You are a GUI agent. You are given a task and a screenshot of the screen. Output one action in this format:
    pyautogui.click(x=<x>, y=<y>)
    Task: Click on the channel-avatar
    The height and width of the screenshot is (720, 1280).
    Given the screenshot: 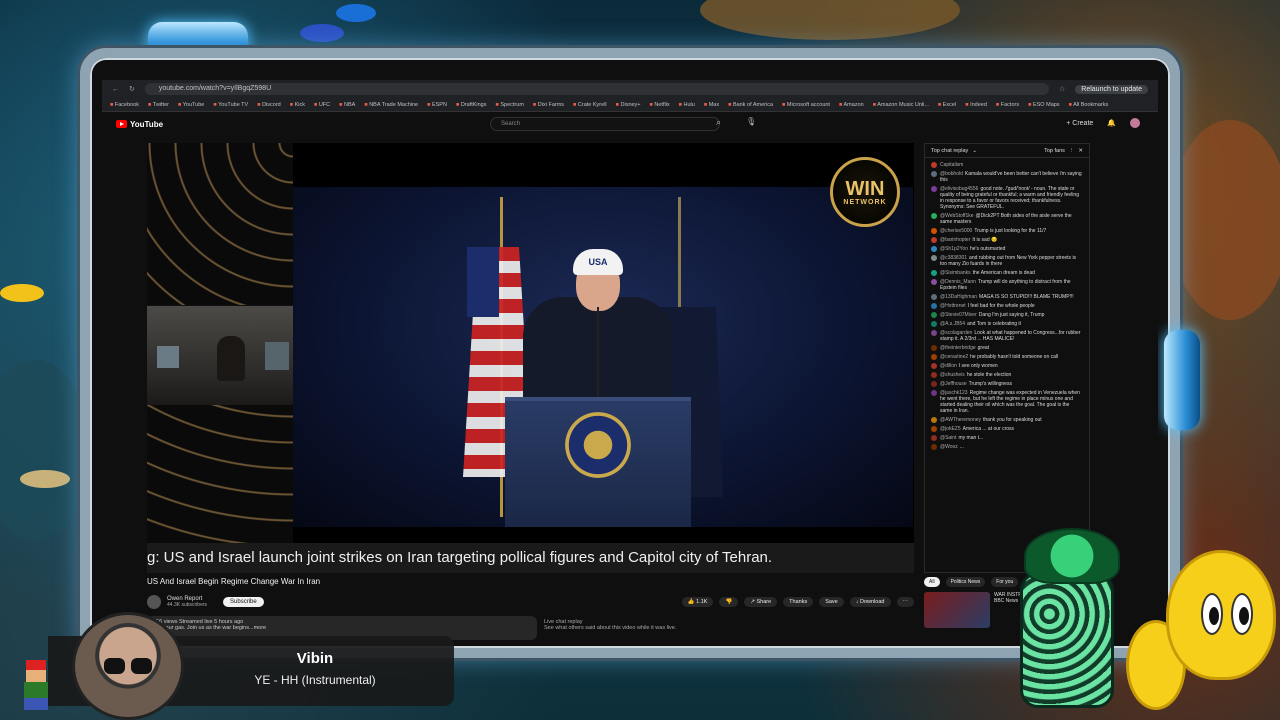 What is the action you would take?
    pyautogui.click(x=154, y=602)
    